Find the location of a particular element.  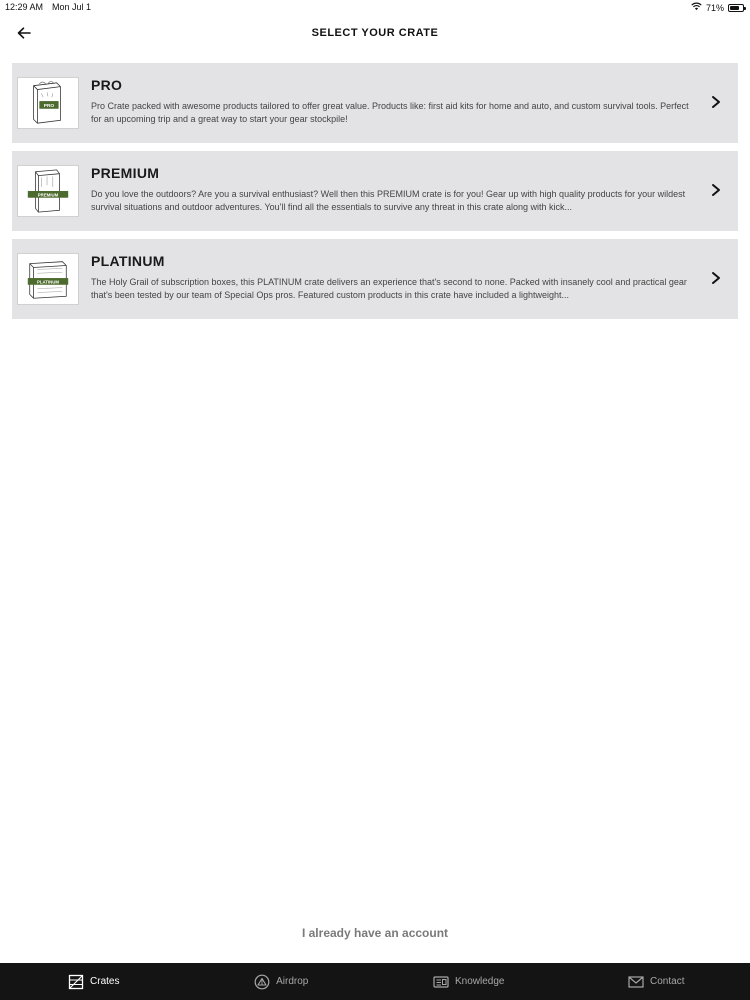

tab-label: Contact is located at coordinates (667, 981).